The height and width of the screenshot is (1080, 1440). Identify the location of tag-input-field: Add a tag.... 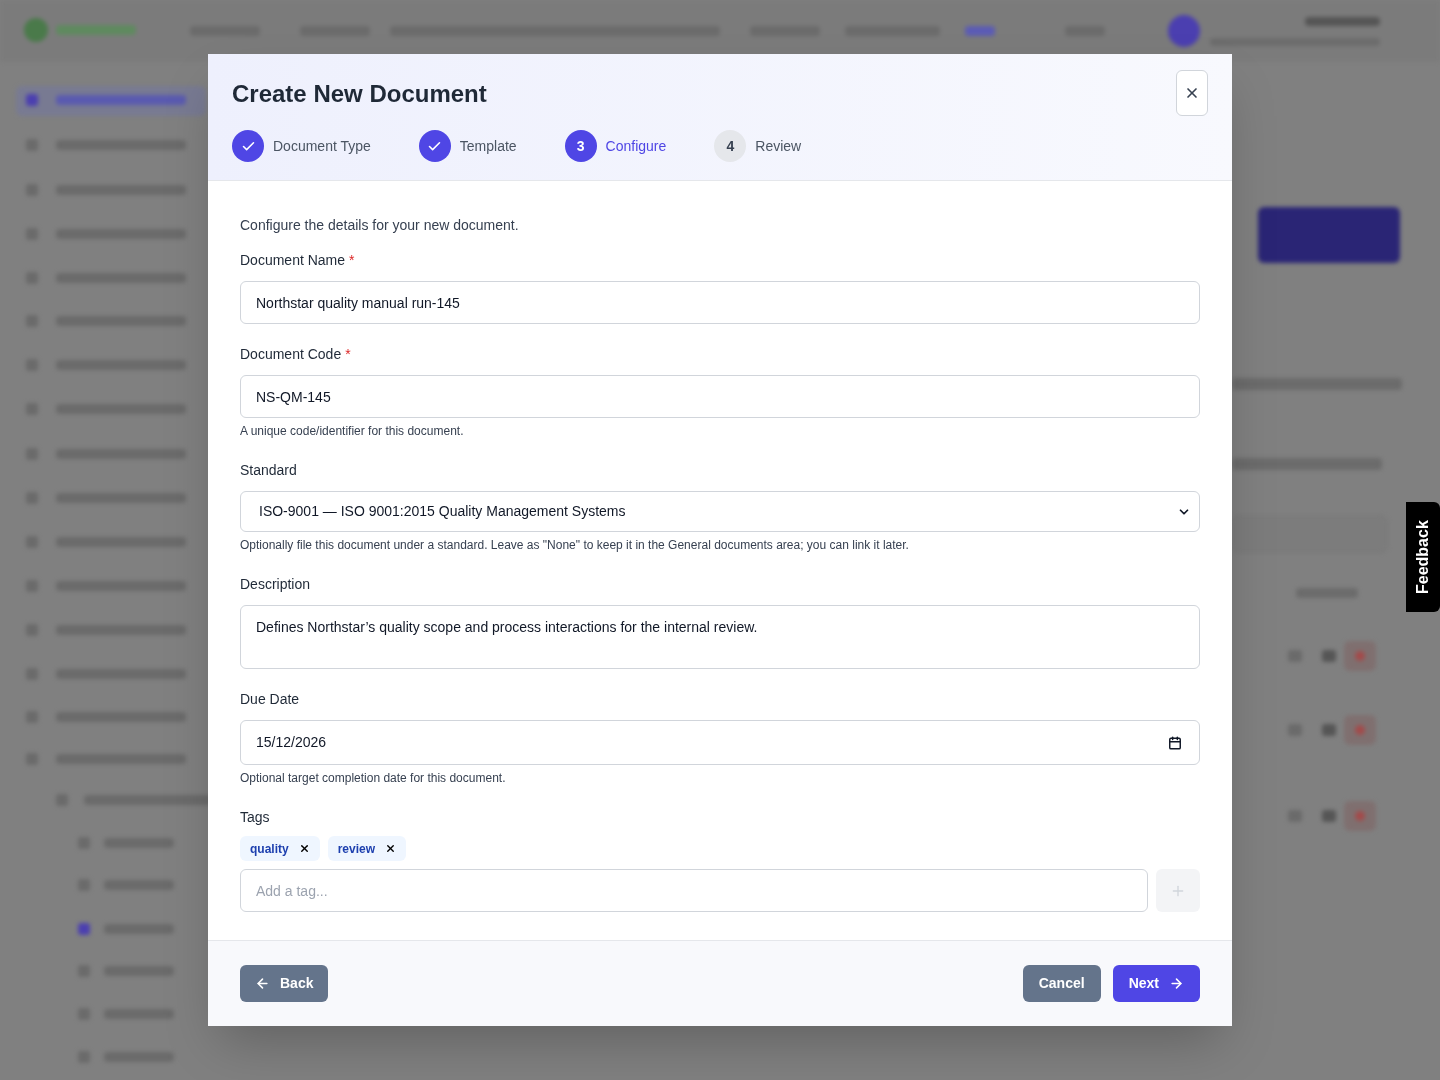
(694, 890).